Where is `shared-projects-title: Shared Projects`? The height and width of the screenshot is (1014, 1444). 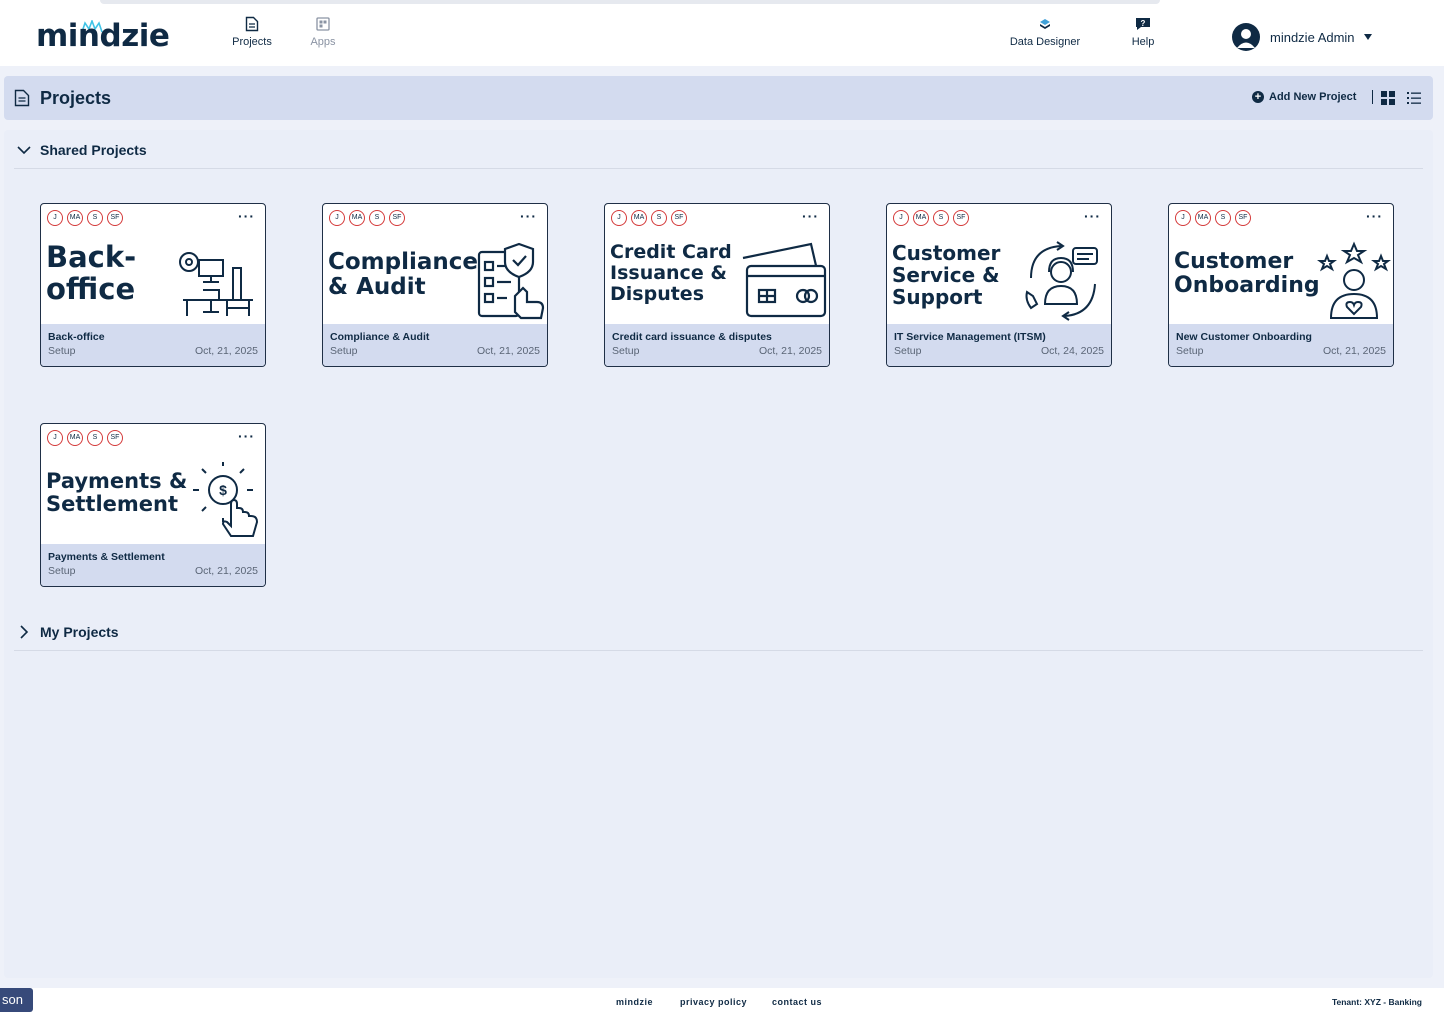 shared-projects-title: Shared Projects is located at coordinates (93, 150).